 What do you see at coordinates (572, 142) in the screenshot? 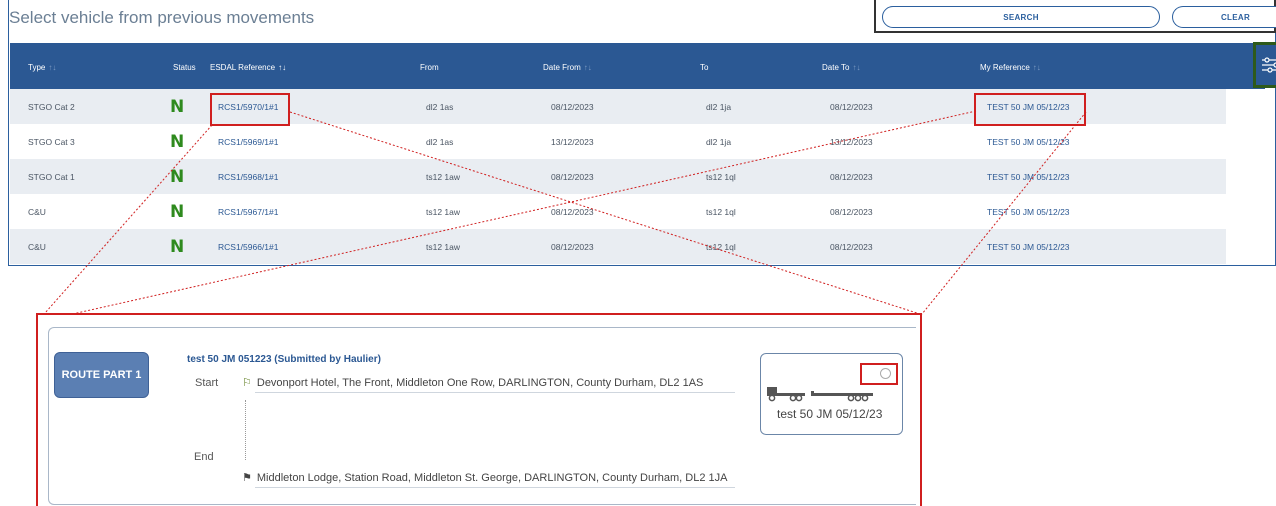
I see `cell-date-from: 13/12/2023` at bounding box center [572, 142].